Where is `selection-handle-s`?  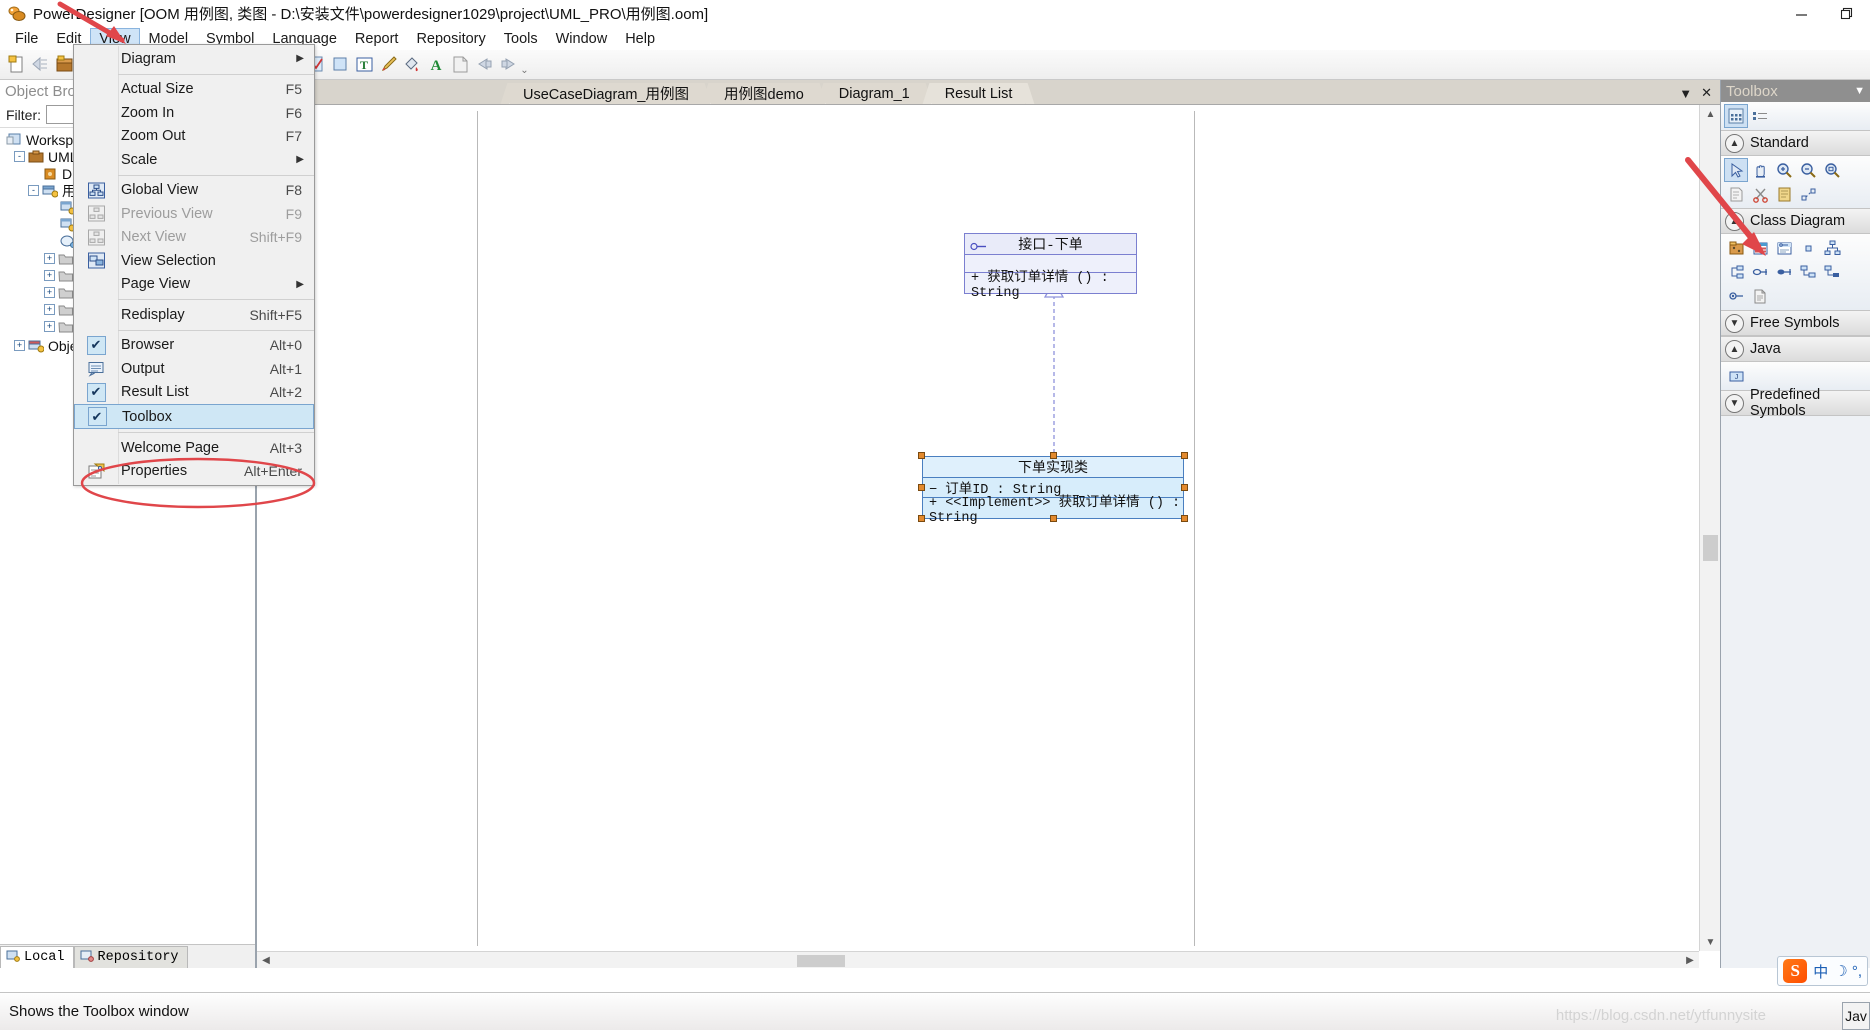 selection-handle-s is located at coordinates (1053, 518).